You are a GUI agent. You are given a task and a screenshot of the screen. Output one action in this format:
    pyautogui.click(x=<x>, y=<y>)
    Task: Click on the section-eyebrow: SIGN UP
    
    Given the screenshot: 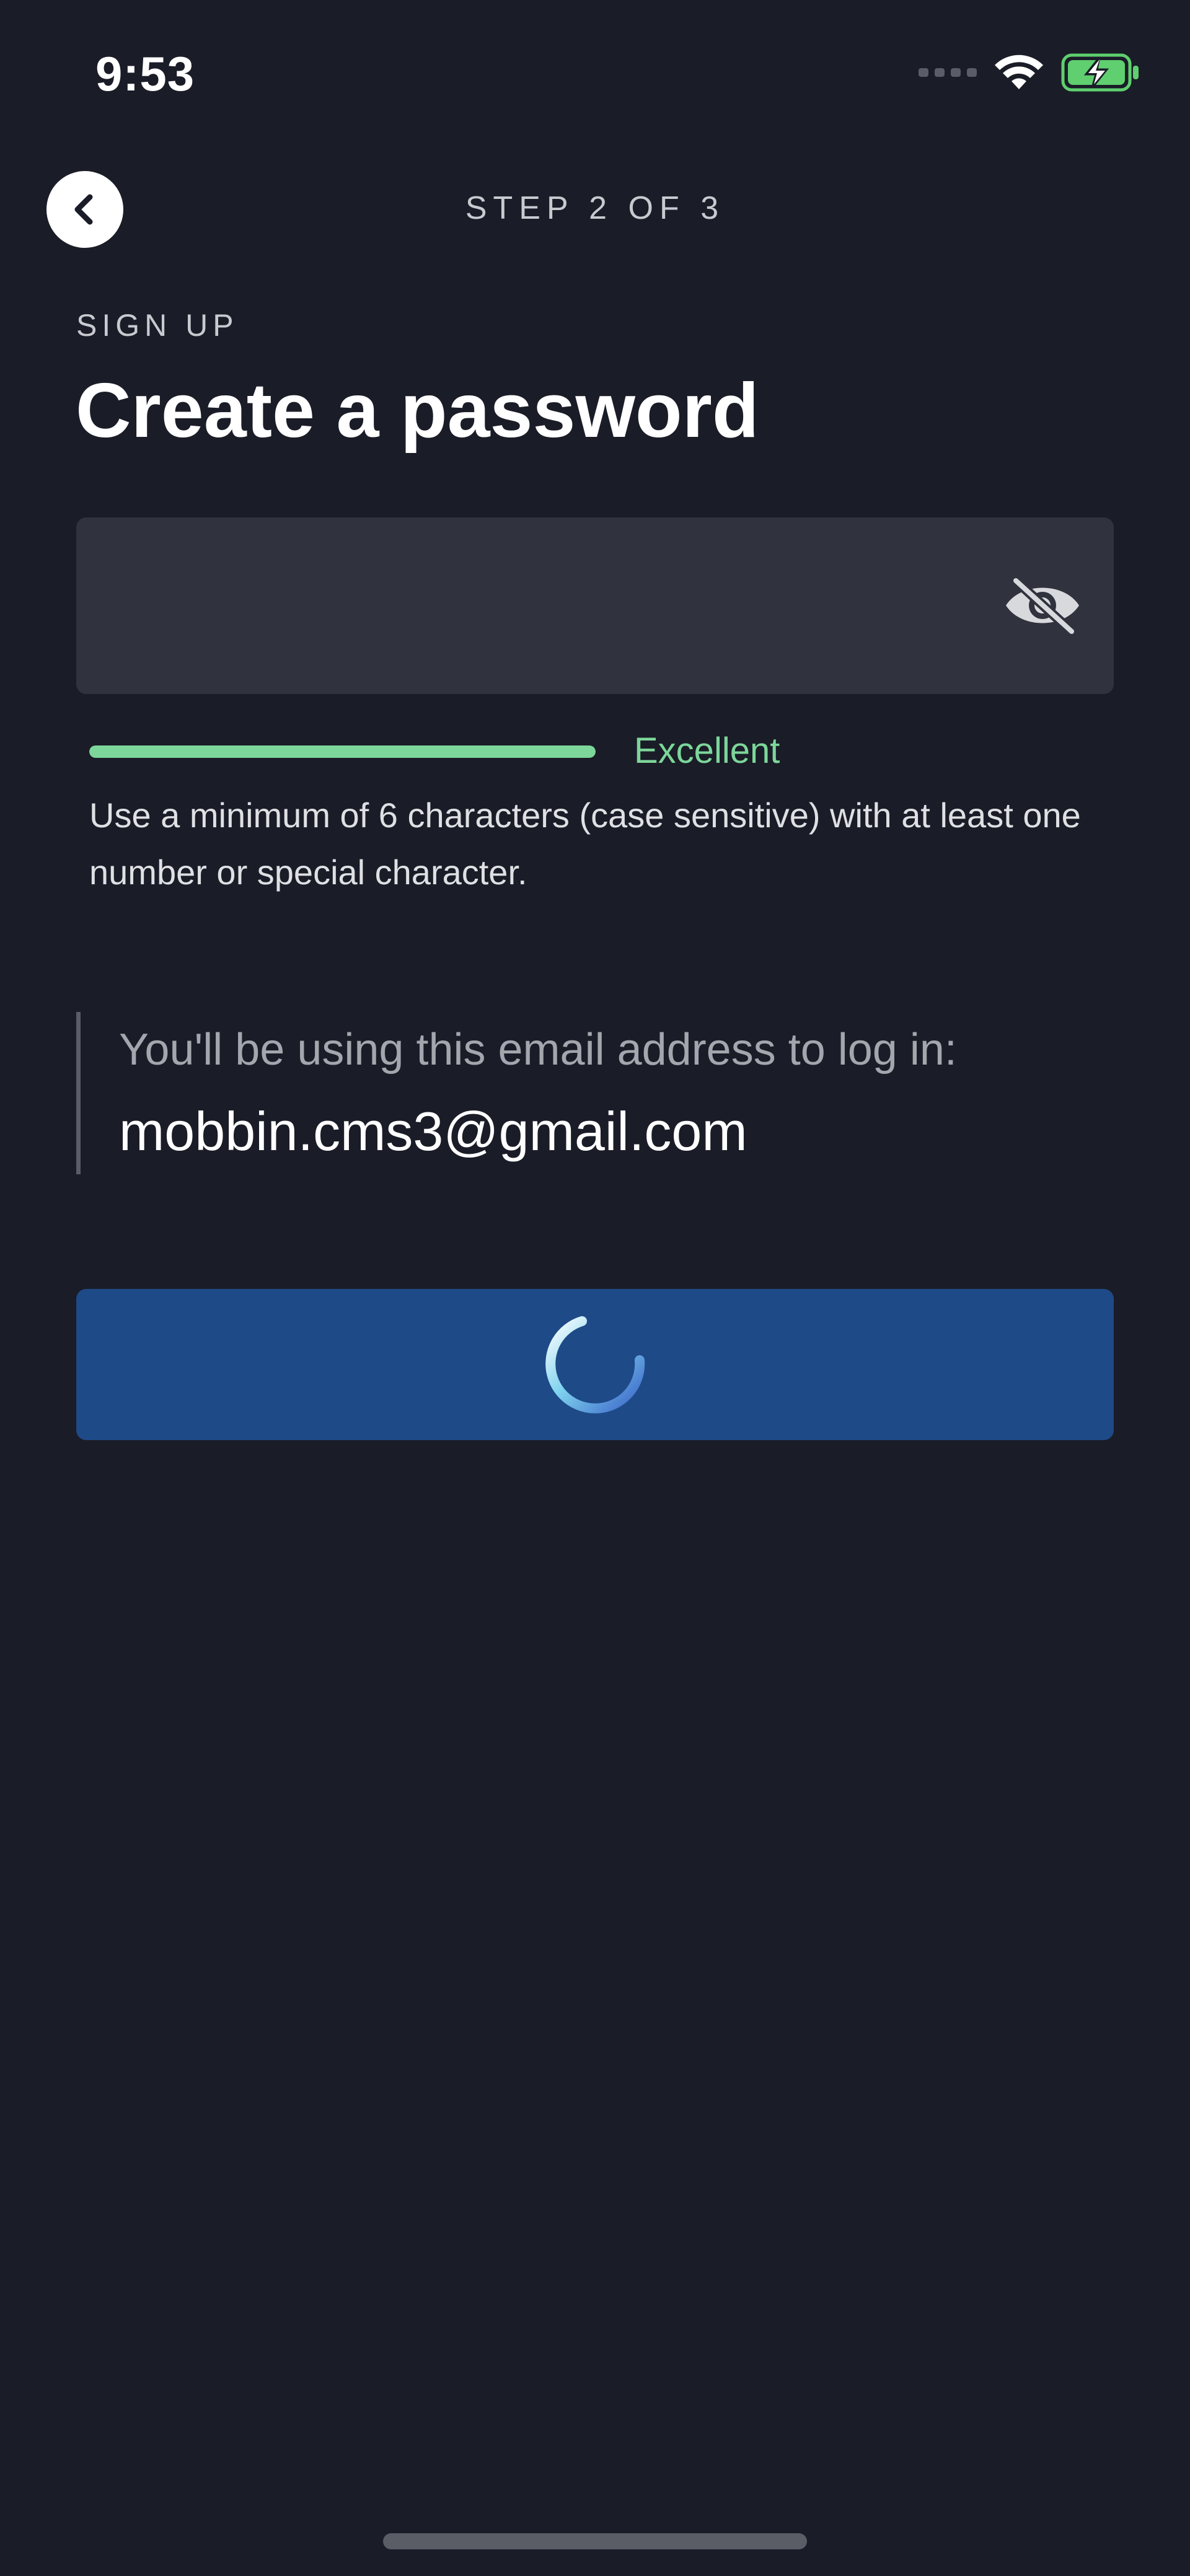 What is the action you would take?
    pyautogui.click(x=157, y=326)
    